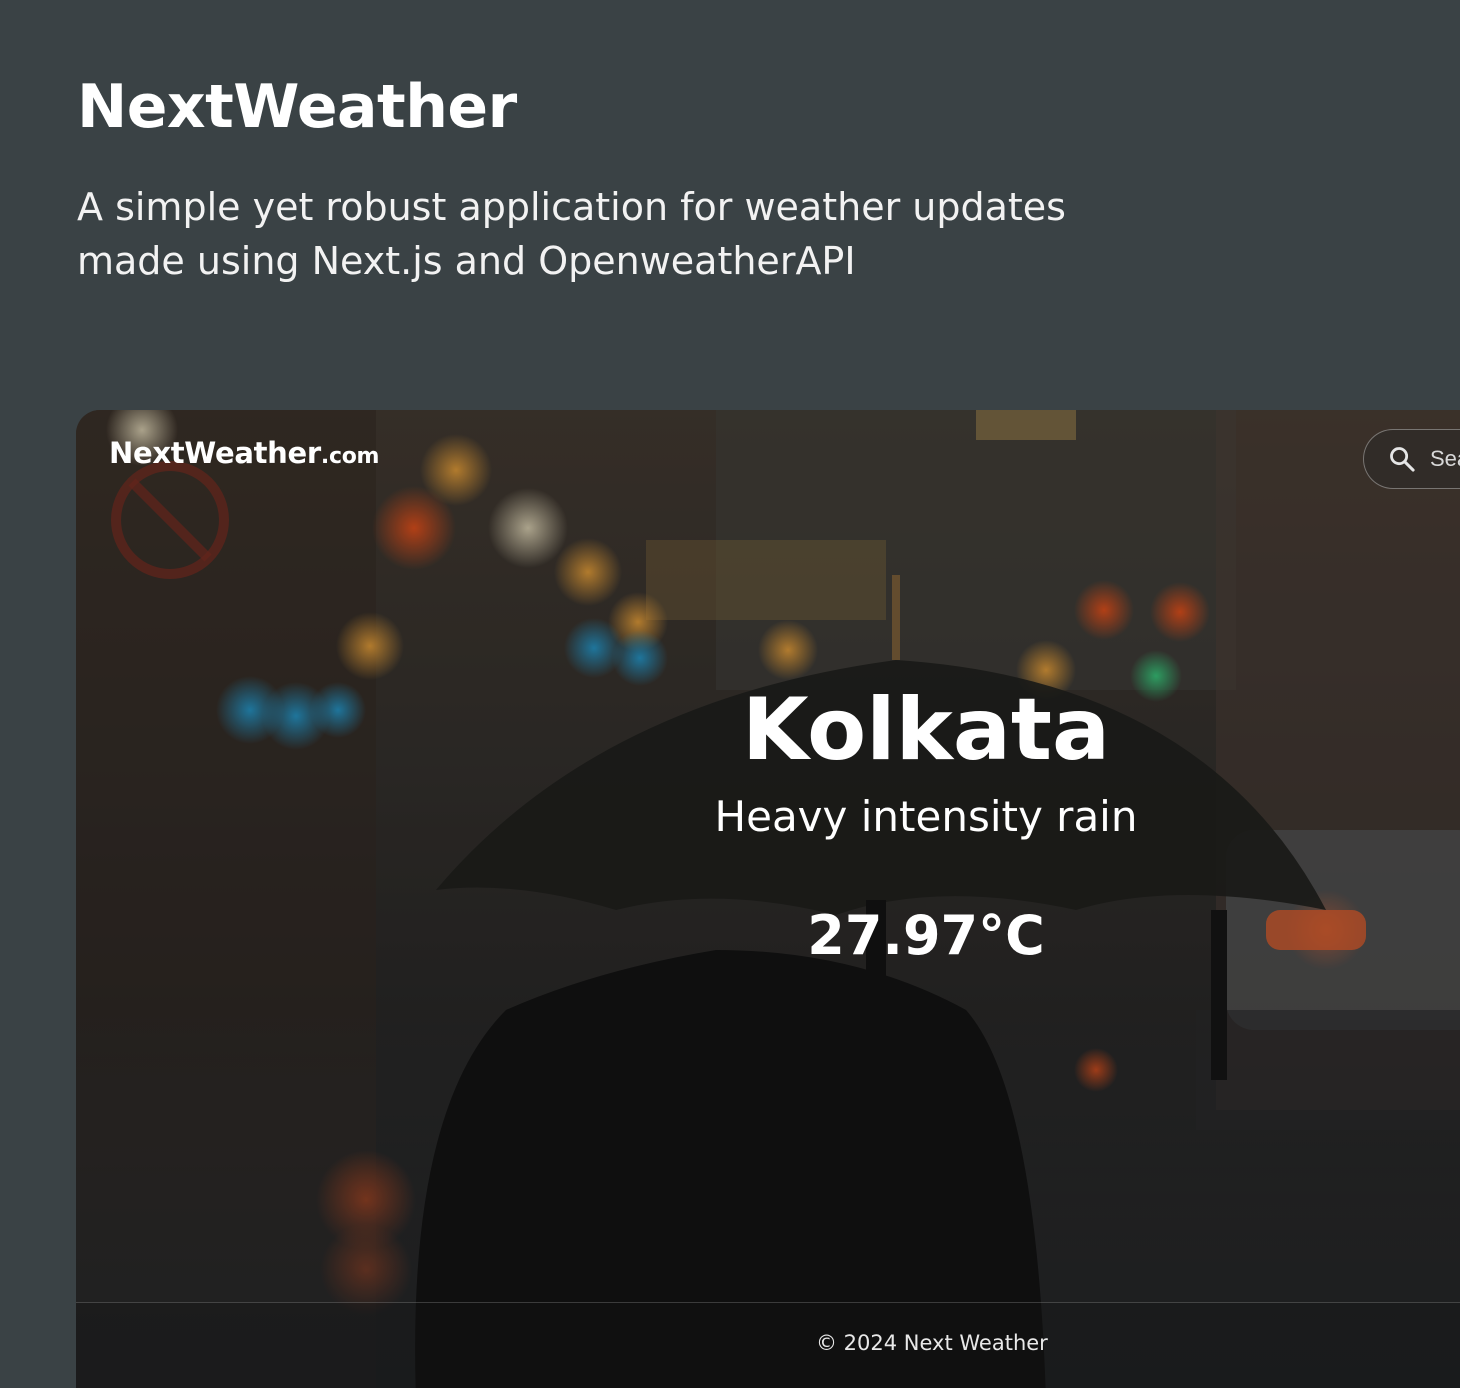 The height and width of the screenshot is (1388, 1460). What do you see at coordinates (926, 816) in the screenshot?
I see `weather-condition: Heavy intensity rain` at bounding box center [926, 816].